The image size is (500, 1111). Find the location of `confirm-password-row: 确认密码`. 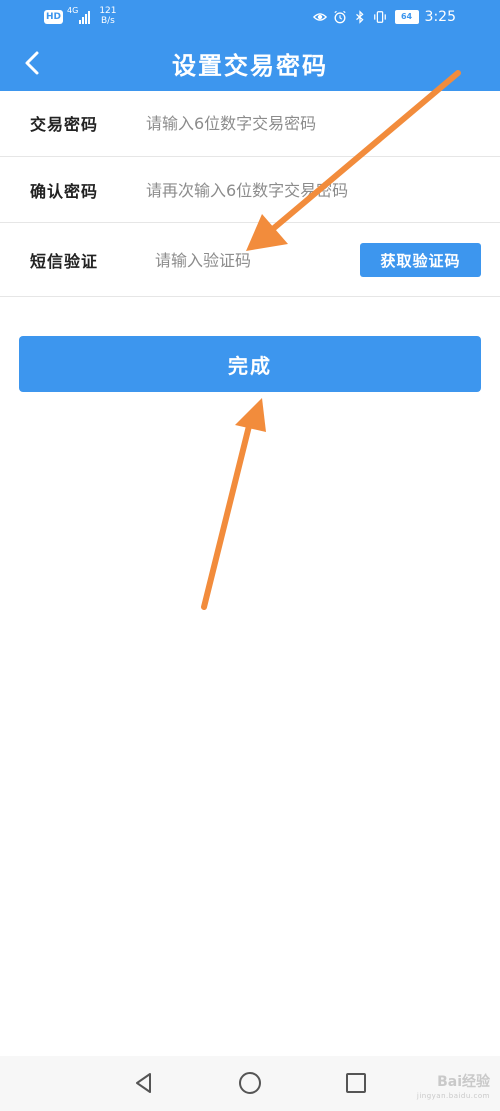

confirm-password-row: 确认密码 is located at coordinates (250, 190).